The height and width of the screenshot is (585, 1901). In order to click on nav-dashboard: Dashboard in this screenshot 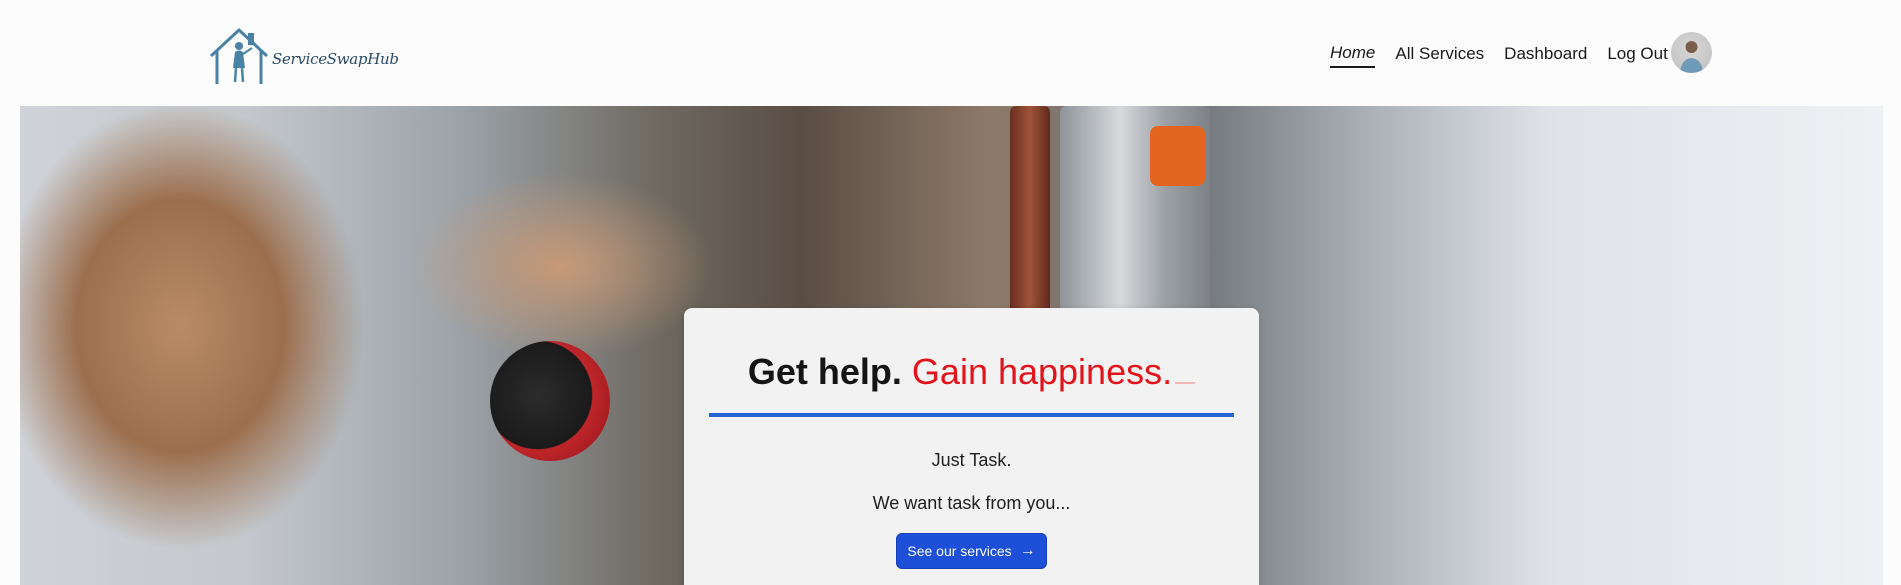, I will do `click(1545, 54)`.